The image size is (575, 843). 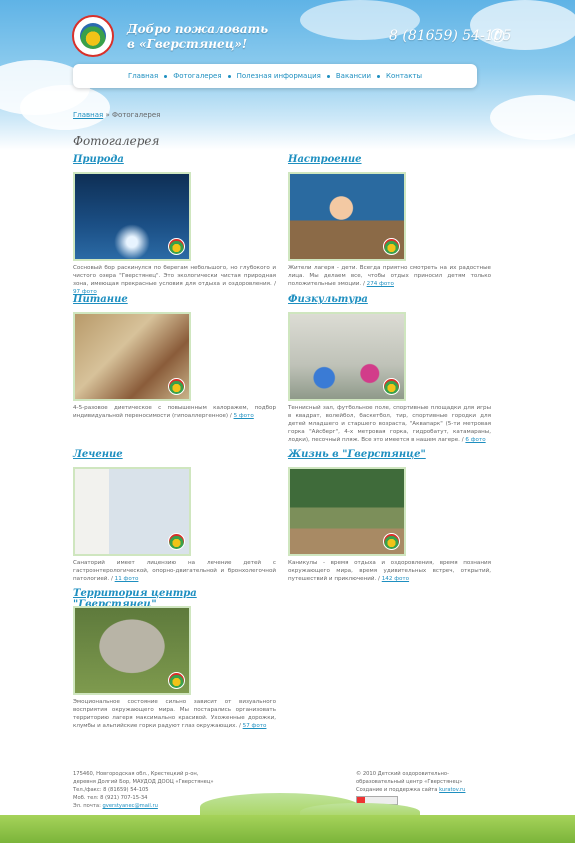 What do you see at coordinates (380, 284) in the screenshot?
I see `photo-count-link: 274 фото` at bounding box center [380, 284].